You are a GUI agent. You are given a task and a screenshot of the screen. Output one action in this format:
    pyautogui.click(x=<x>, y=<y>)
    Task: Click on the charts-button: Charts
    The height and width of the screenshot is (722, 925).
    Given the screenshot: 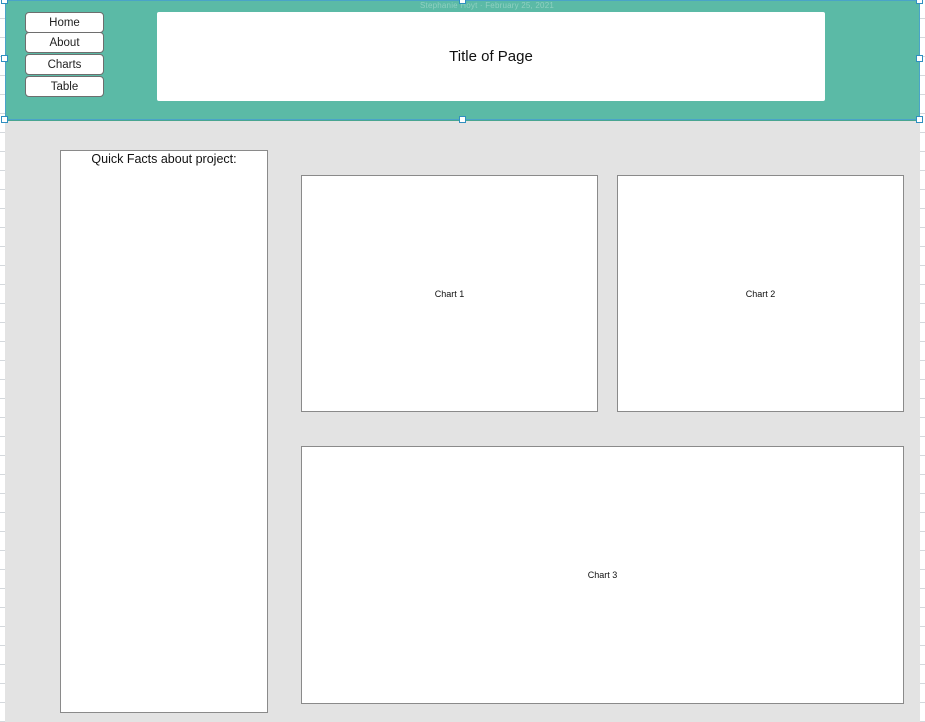 What is the action you would take?
    pyautogui.click(x=64, y=64)
    